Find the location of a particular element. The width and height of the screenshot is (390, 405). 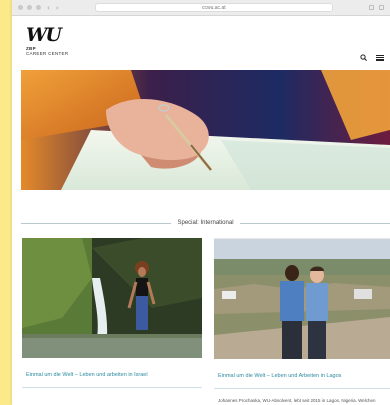

menu-icon is located at coordinates (380, 57).